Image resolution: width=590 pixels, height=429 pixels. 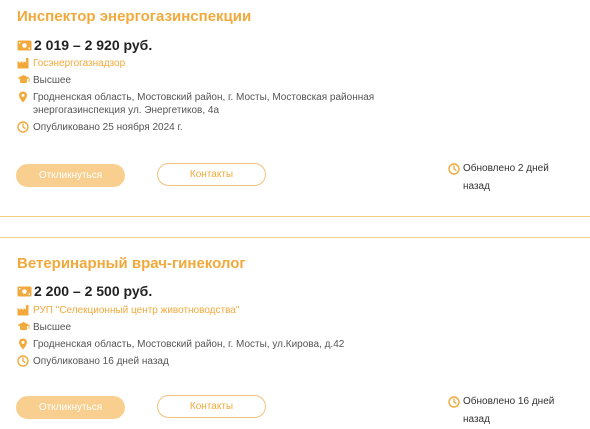 I want to click on vacancy-title: Инспектор энергогазинспекции, so click(x=134, y=16).